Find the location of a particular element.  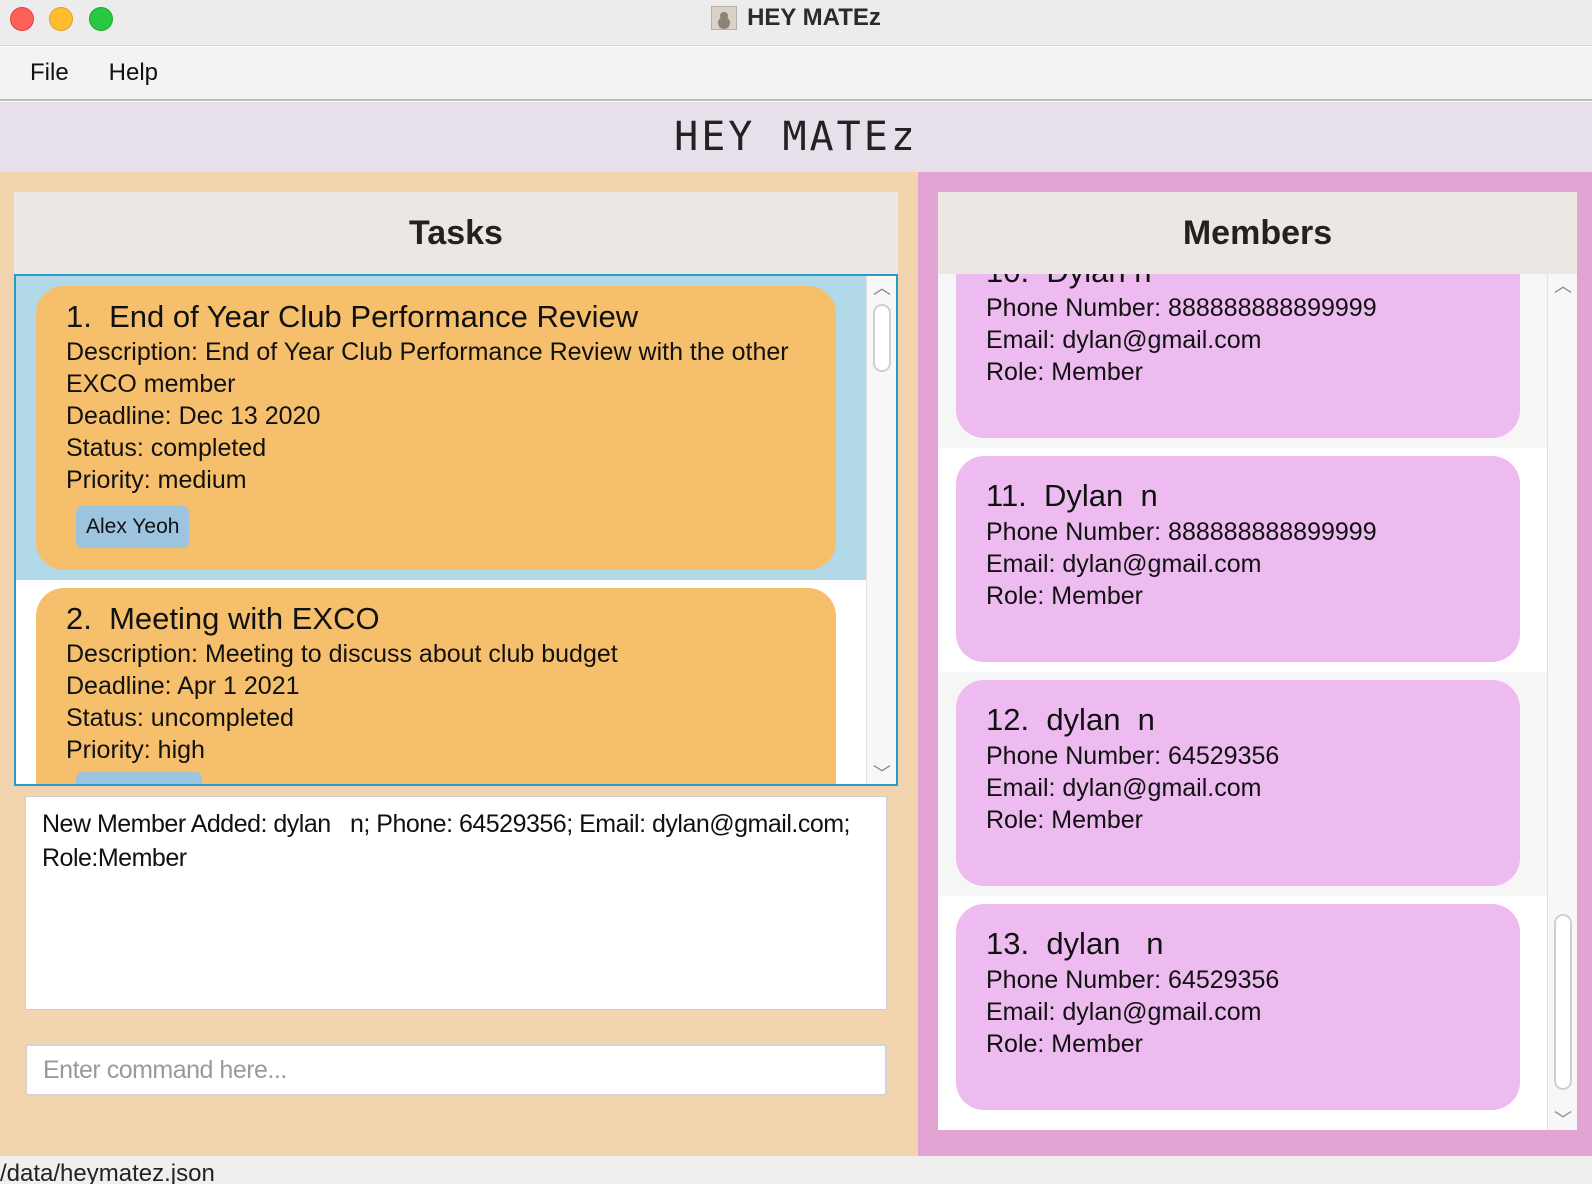

menu-help: Help is located at coordinates (133, 73).